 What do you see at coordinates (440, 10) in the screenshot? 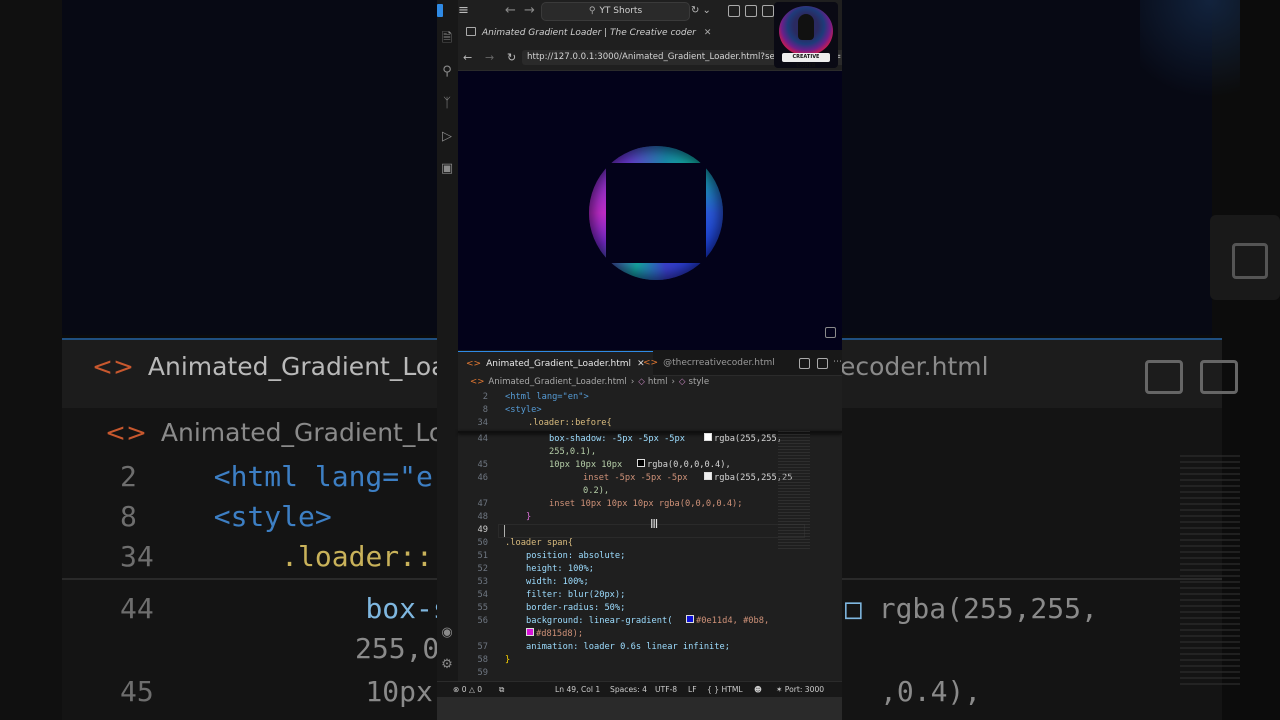
I see `vscode-logo-icon` at bounding box center [440, 10].